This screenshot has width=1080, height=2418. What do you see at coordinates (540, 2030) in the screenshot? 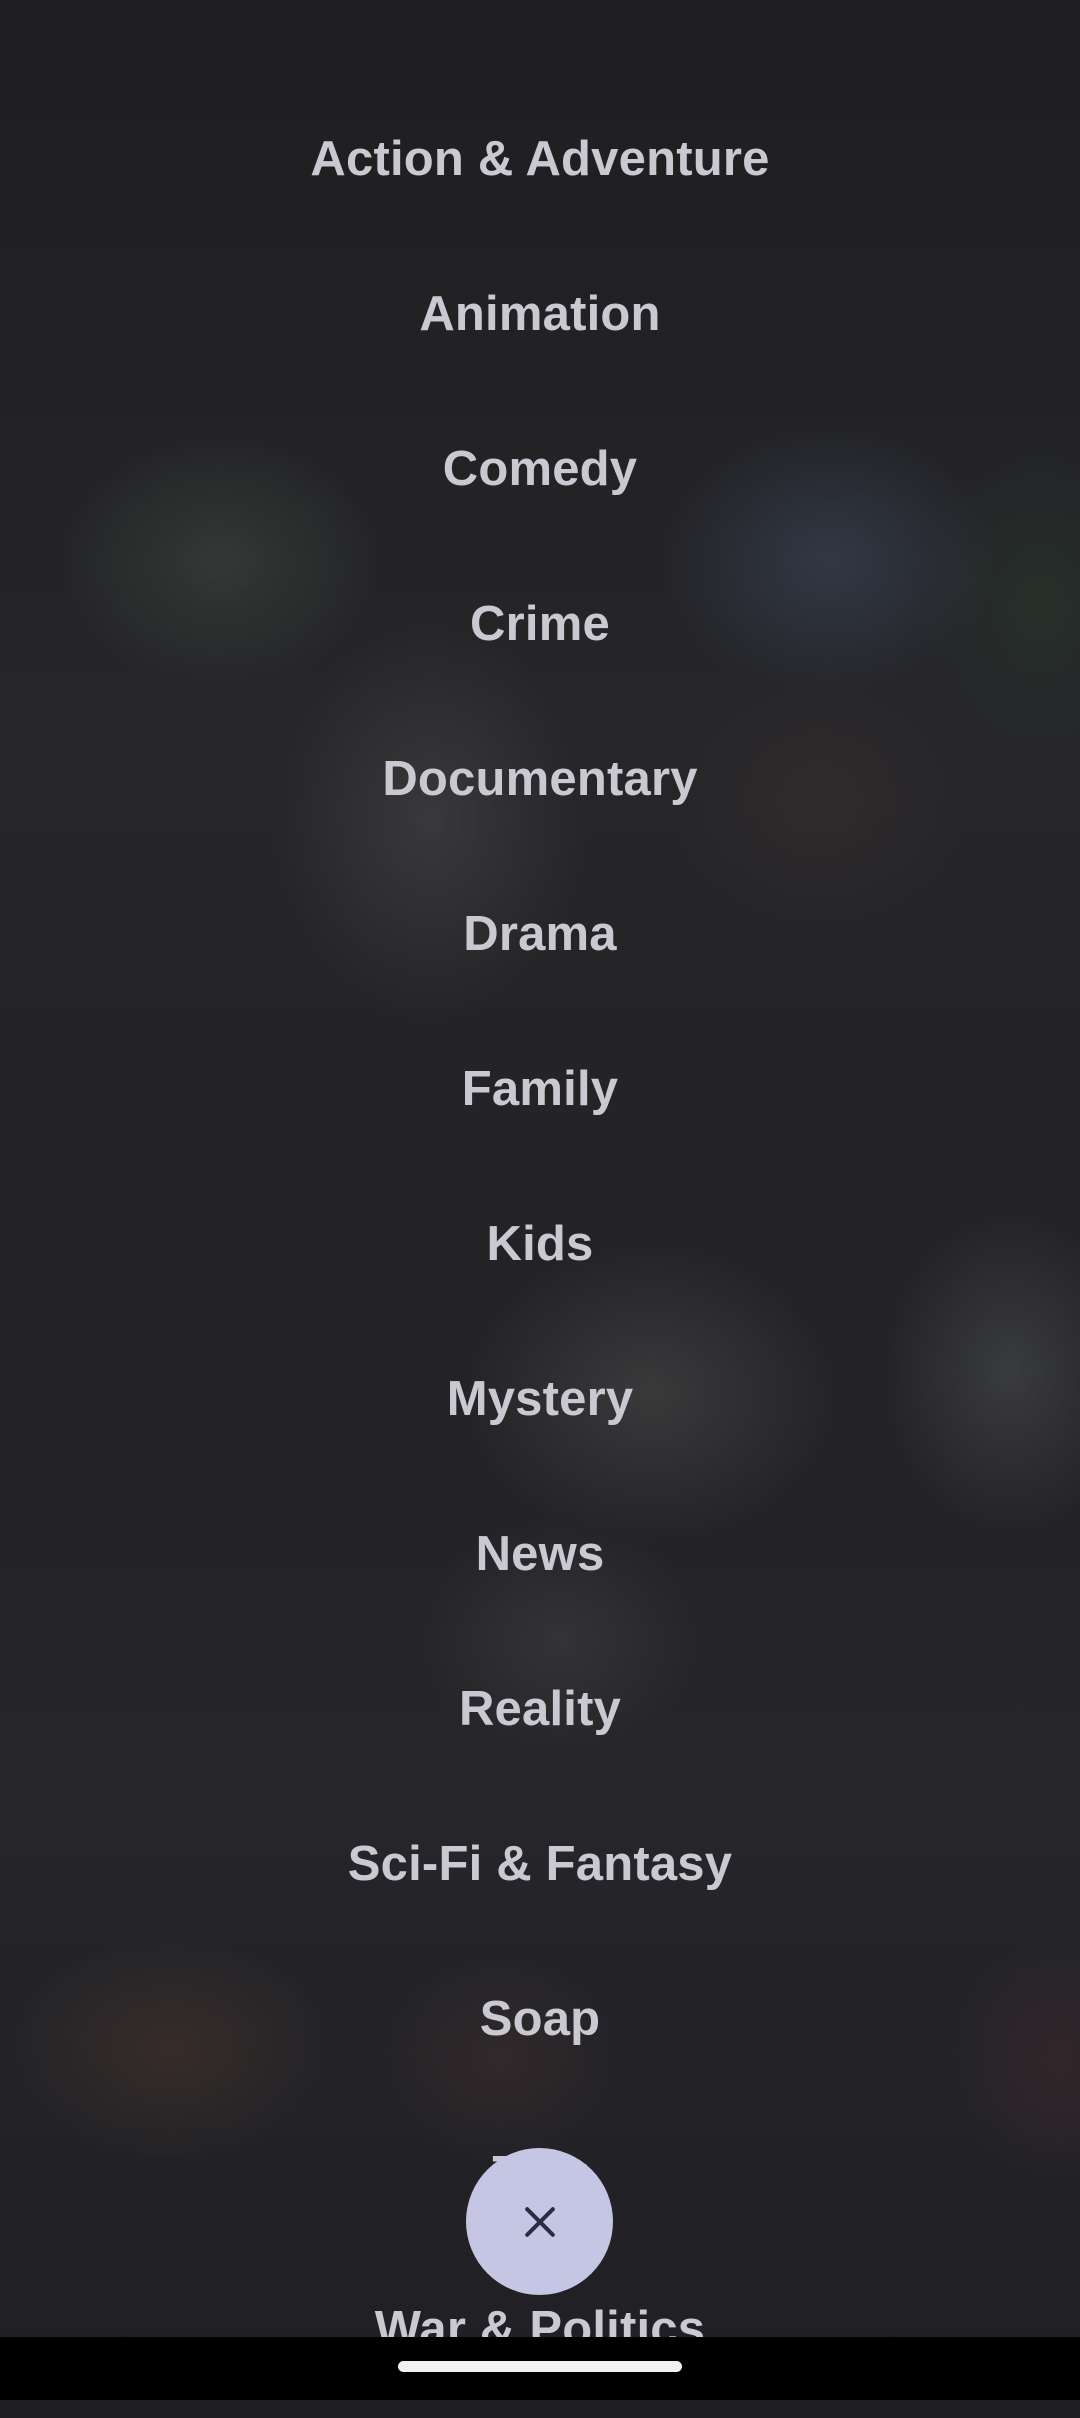
I see `genre-item-soap: Soap` at bounding box center [540, 2030].